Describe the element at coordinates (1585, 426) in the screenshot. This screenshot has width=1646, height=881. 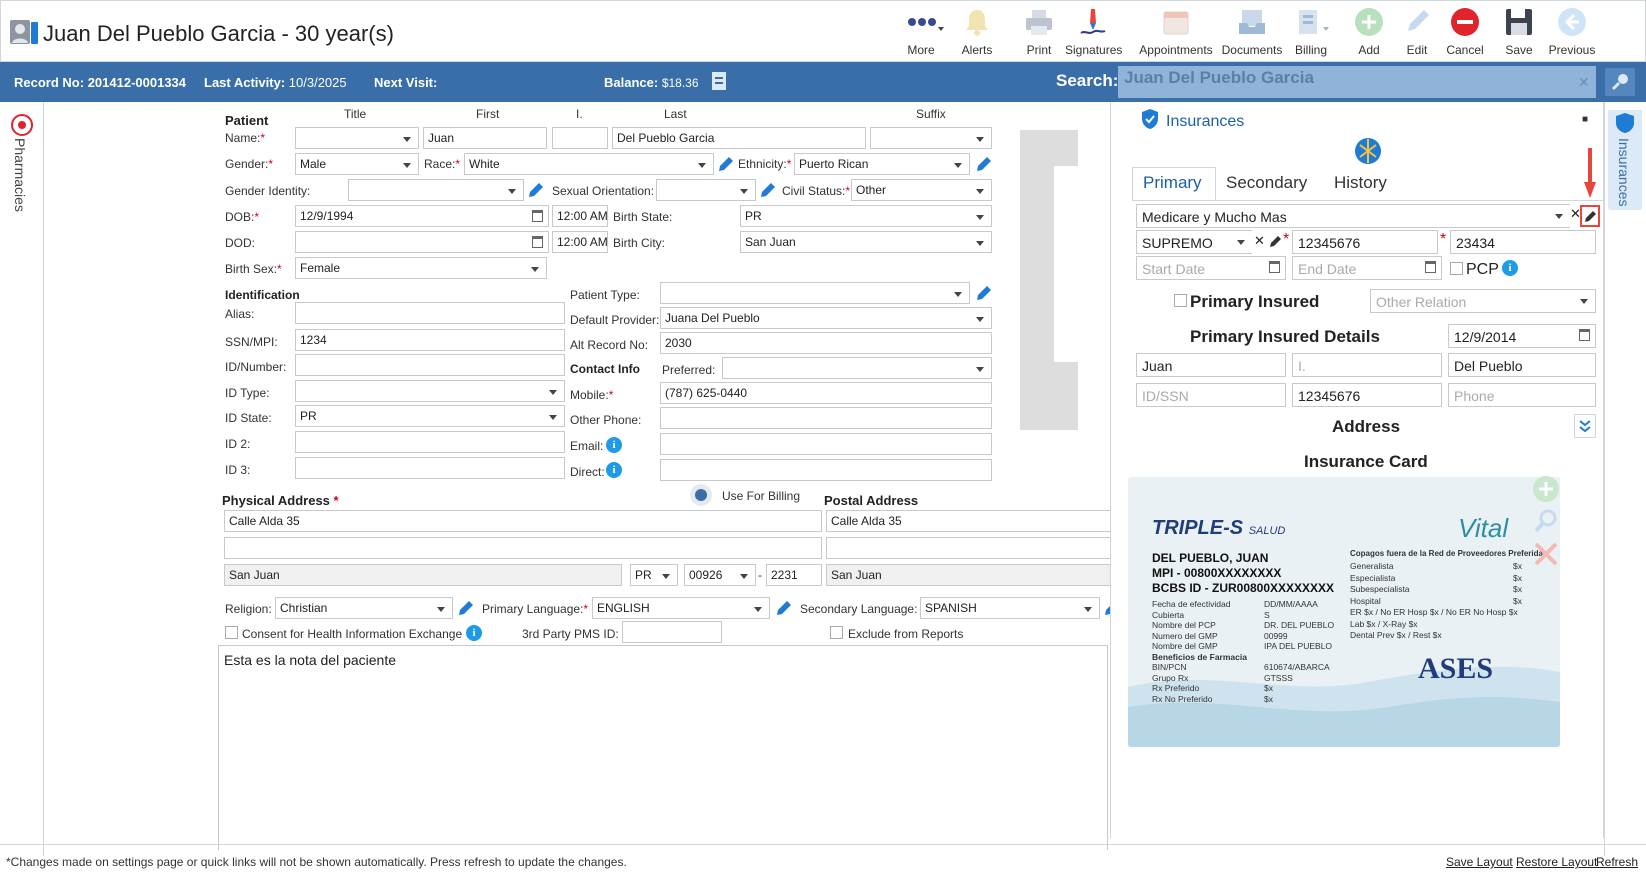
I see `address-expand-chevron-icon` at that location.